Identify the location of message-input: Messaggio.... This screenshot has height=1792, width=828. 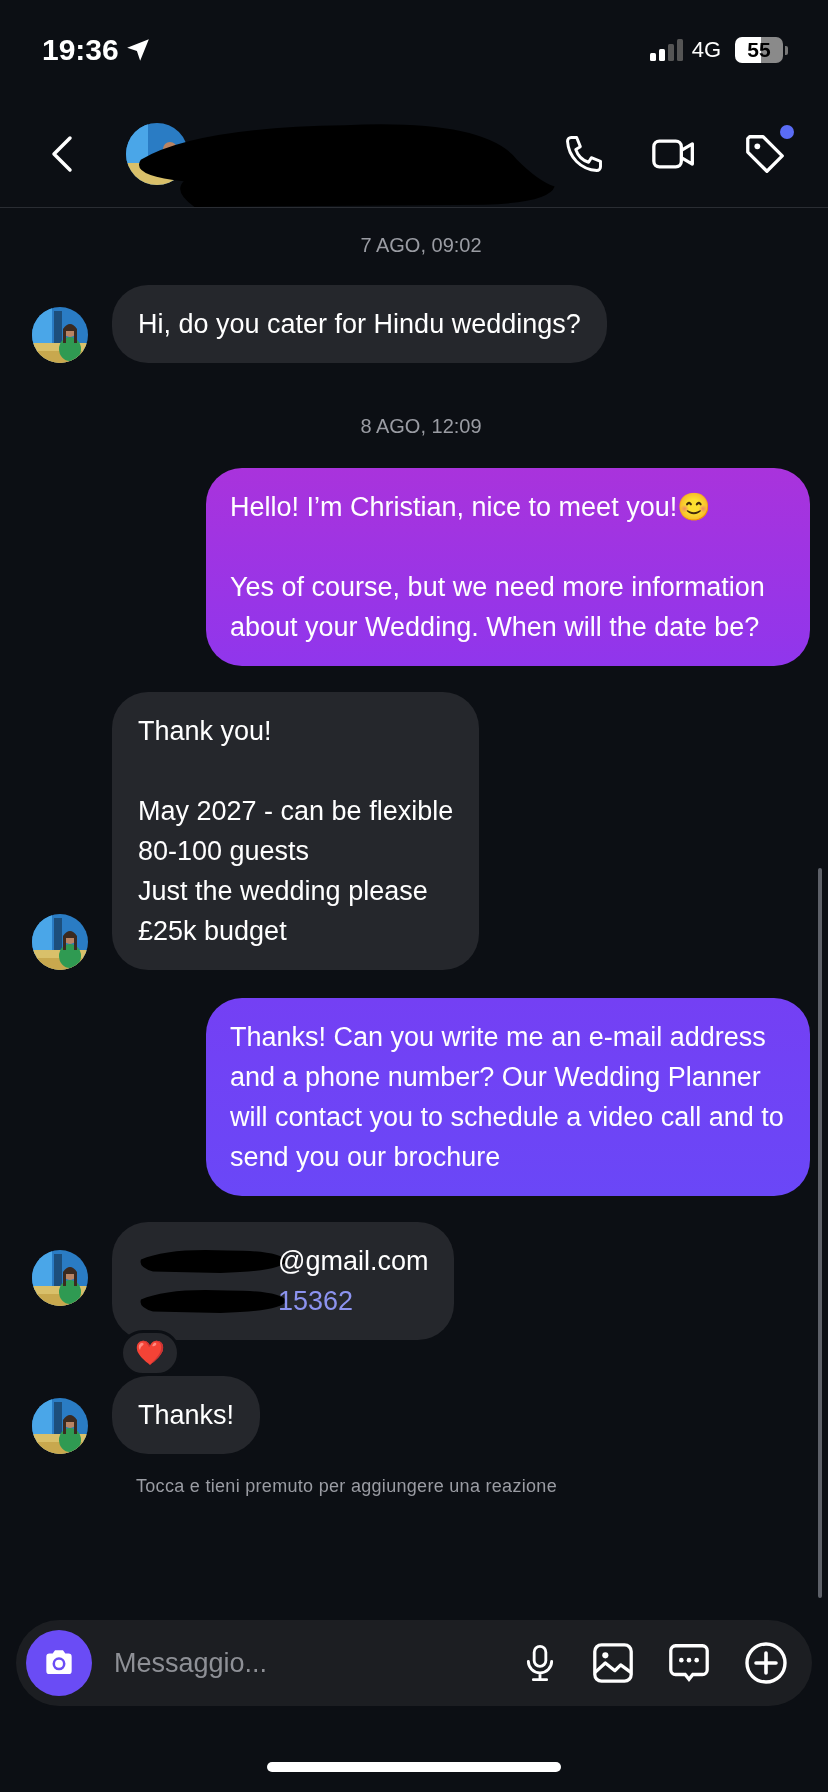
(301, 1663).